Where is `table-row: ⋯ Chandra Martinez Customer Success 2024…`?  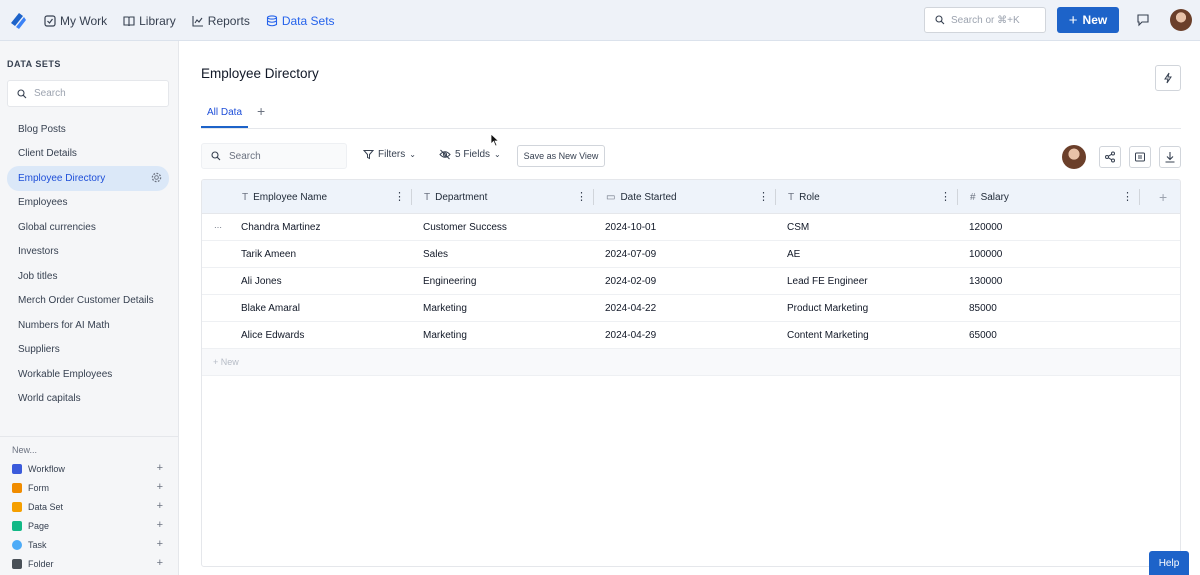
table-row: ⋯ Chandra Martinez Customer Success 2024… is located at coordinates (691, 227).